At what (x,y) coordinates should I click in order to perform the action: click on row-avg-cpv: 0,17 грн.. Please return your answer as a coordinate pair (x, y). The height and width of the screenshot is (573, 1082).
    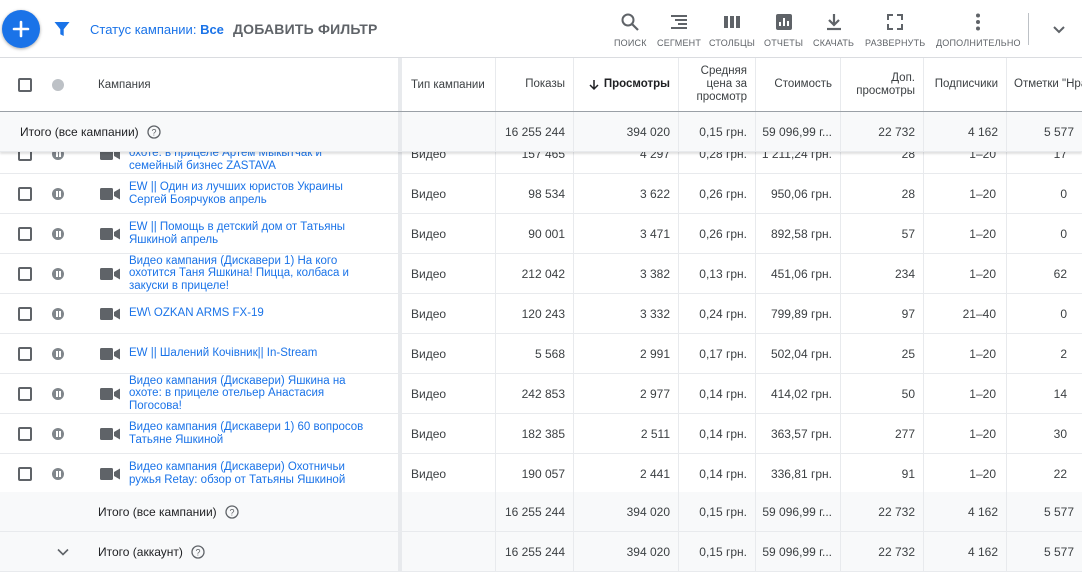
    Looking at the image, I should click on (723, 353).